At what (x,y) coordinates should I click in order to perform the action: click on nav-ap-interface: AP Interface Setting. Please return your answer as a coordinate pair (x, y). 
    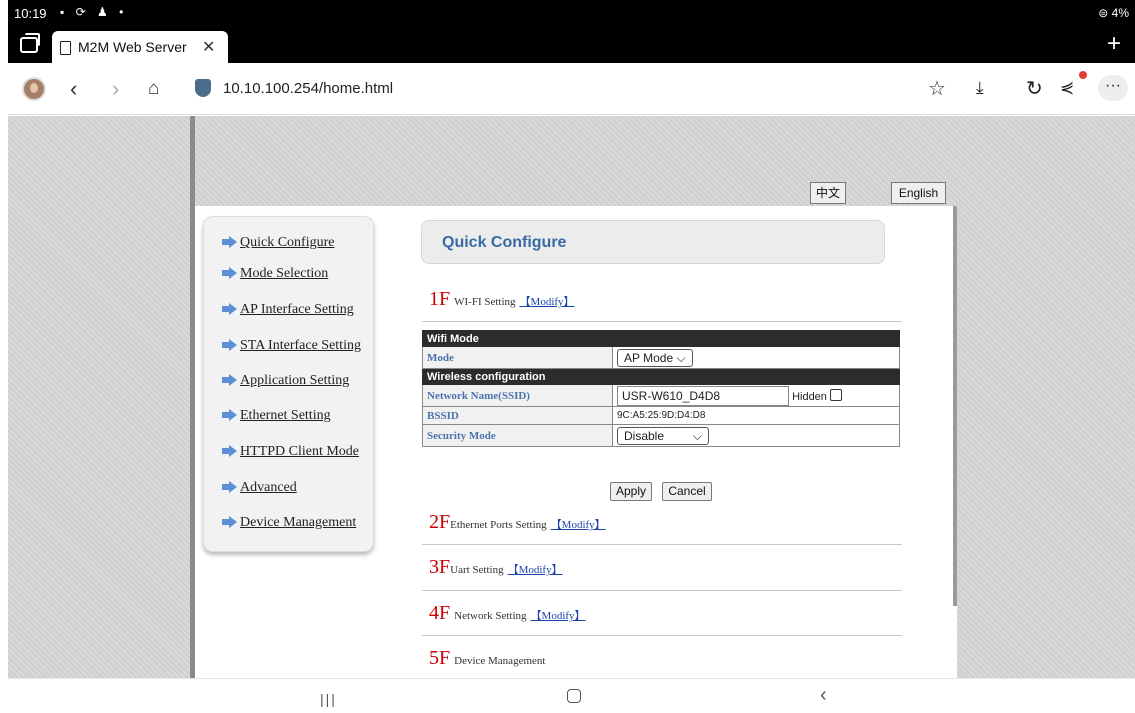
    Looking at the image, I should click on (288, 310).